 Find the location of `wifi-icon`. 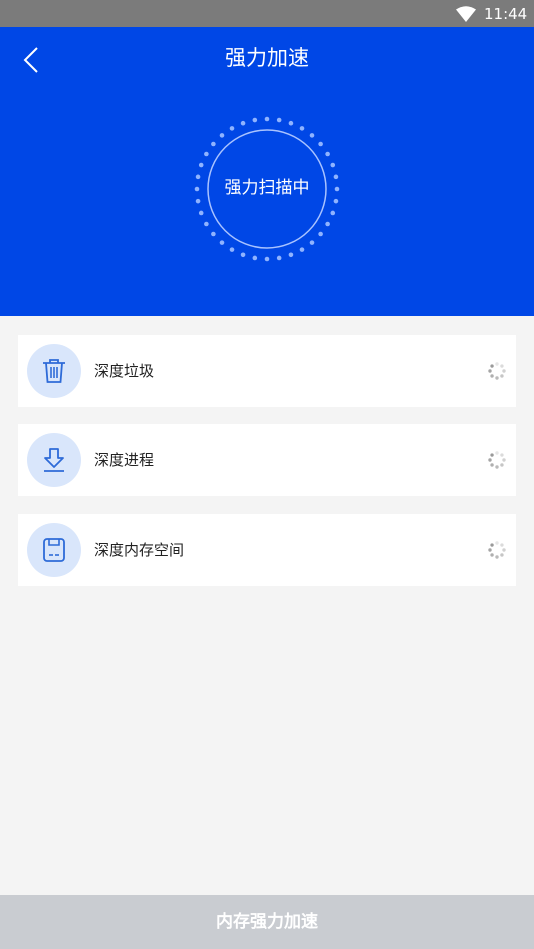

wifi-icon is located at coordinates (466, 14).